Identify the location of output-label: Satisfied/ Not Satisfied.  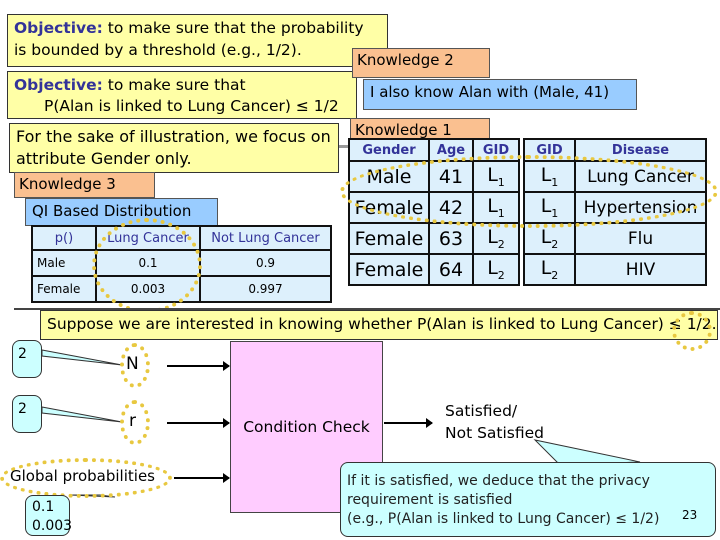
(494, 422).